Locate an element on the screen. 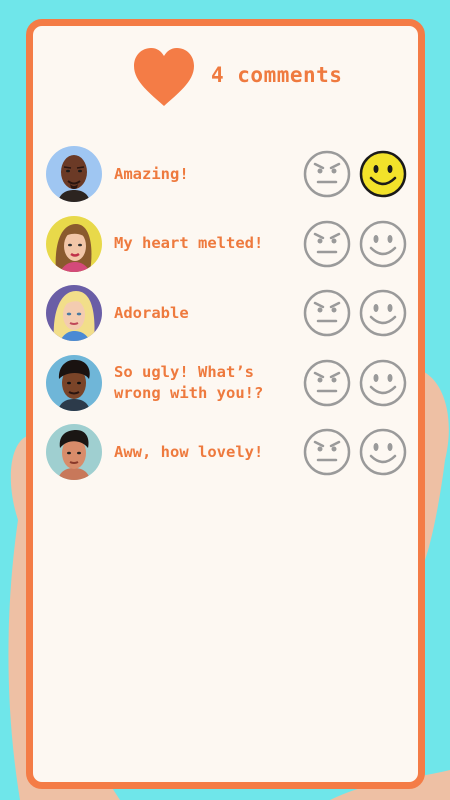 The height and width of the screenshot is (800, 450). comment-text: Adorable is located at coordinates (151, 312).